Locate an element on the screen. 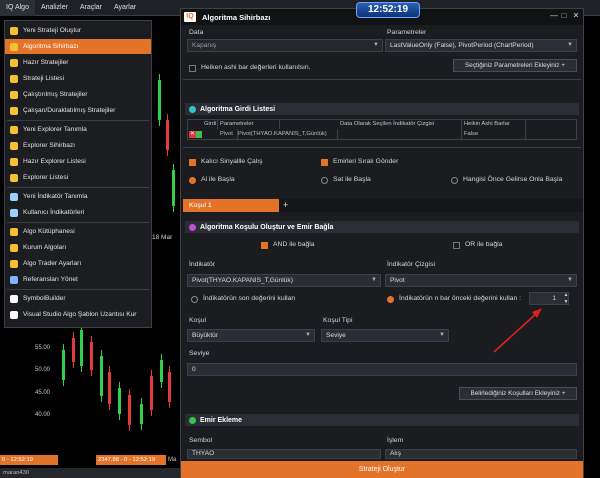 The width and height of the screenshot is (600, 478). edit-row-icon is located at coordinates (199, 134).